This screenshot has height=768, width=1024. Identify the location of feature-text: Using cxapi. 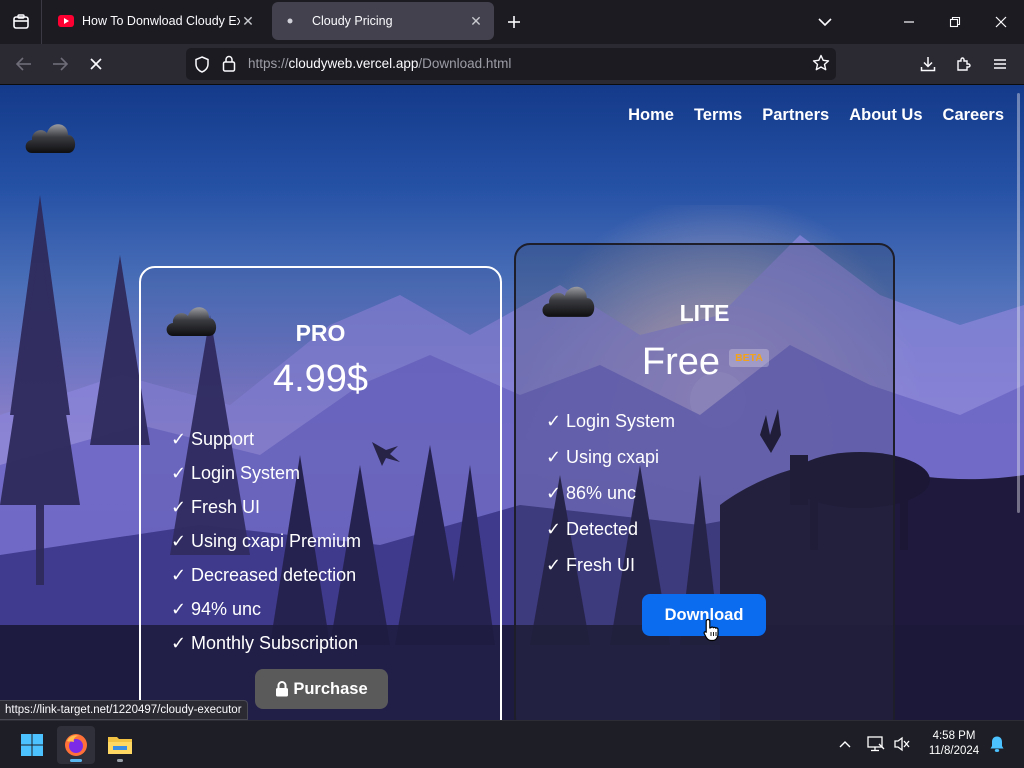
(613, 456).